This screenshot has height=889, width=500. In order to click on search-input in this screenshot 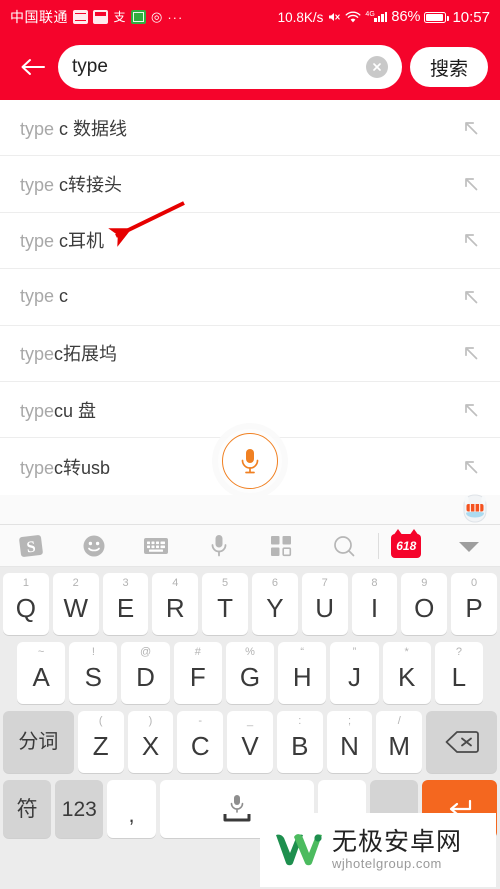, I will do `click(219, 67)`.